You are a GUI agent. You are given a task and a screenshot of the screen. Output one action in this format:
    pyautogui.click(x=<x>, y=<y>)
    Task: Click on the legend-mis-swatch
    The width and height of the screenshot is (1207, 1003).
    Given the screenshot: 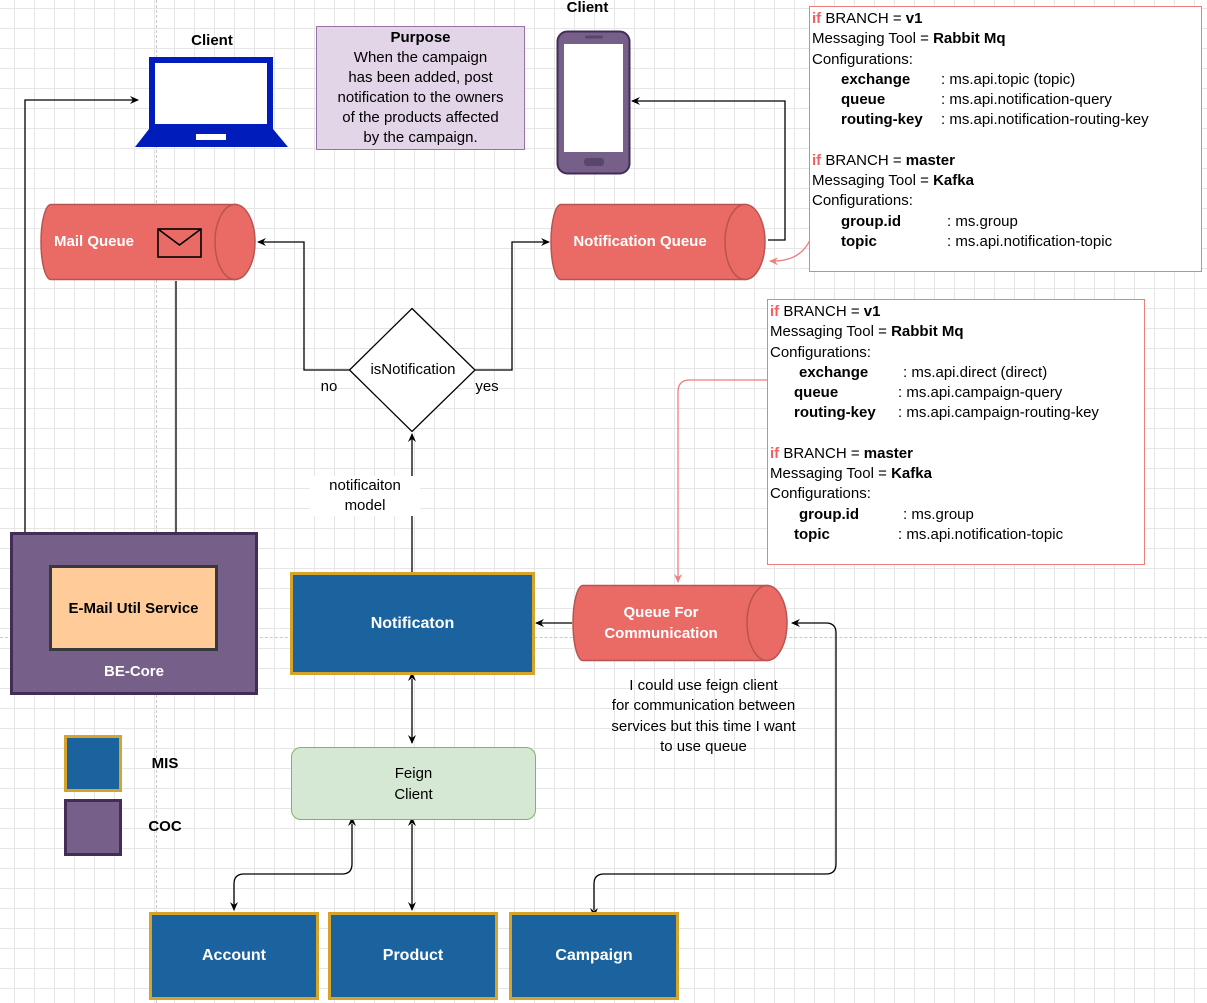 What is the action you would take?
    pyautogui.click(x=93, y=763)
    